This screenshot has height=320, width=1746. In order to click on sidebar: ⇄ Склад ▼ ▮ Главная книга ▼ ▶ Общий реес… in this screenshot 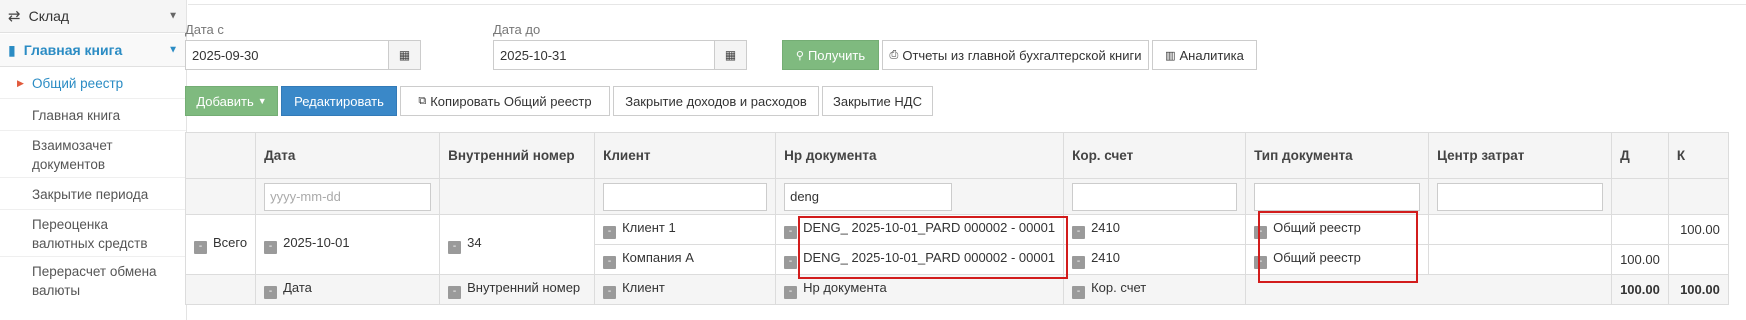, I will do `click(93, 160)`.